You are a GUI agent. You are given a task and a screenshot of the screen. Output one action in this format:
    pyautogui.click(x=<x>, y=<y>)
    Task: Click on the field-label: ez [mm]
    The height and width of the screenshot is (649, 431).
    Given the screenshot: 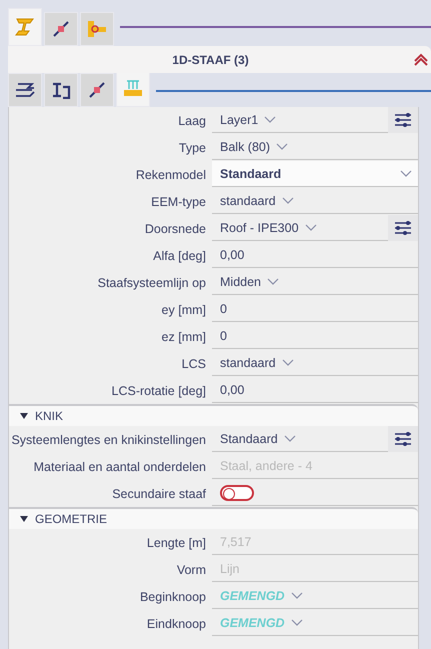 What is the action you would take?
    pyautogui.click(x=183, y=337)
    